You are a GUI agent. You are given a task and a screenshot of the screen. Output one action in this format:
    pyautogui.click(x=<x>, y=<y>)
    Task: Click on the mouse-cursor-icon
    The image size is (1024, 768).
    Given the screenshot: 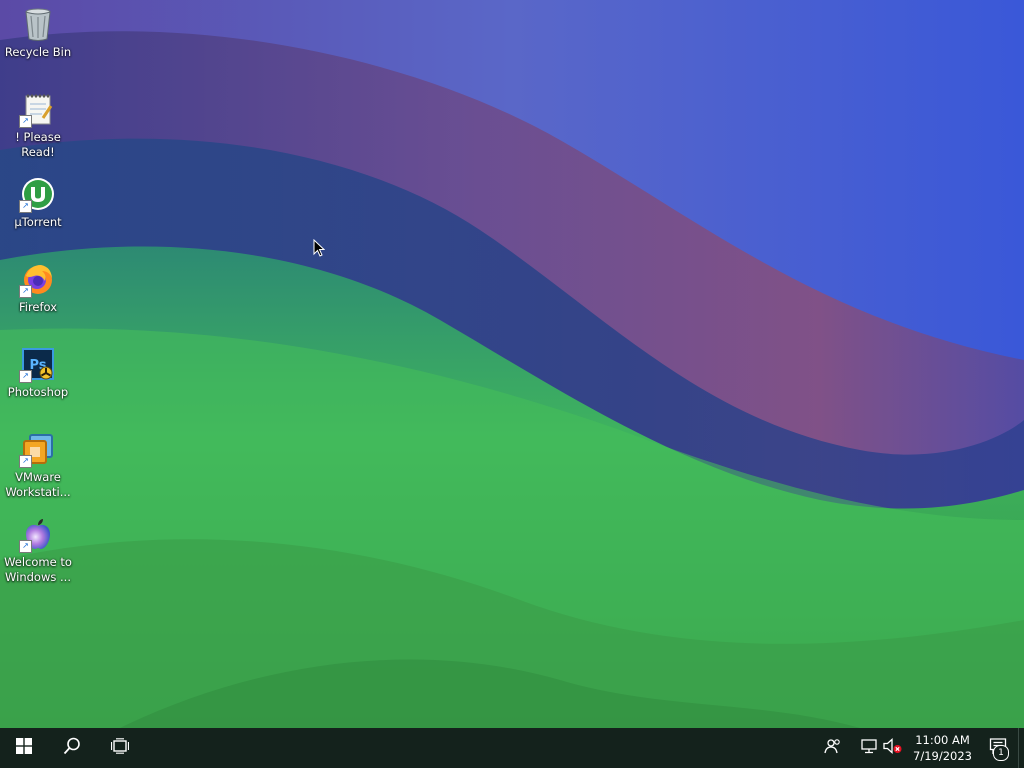 What is the action you would take?
    pyautogui.click(x=319, y=249)
    